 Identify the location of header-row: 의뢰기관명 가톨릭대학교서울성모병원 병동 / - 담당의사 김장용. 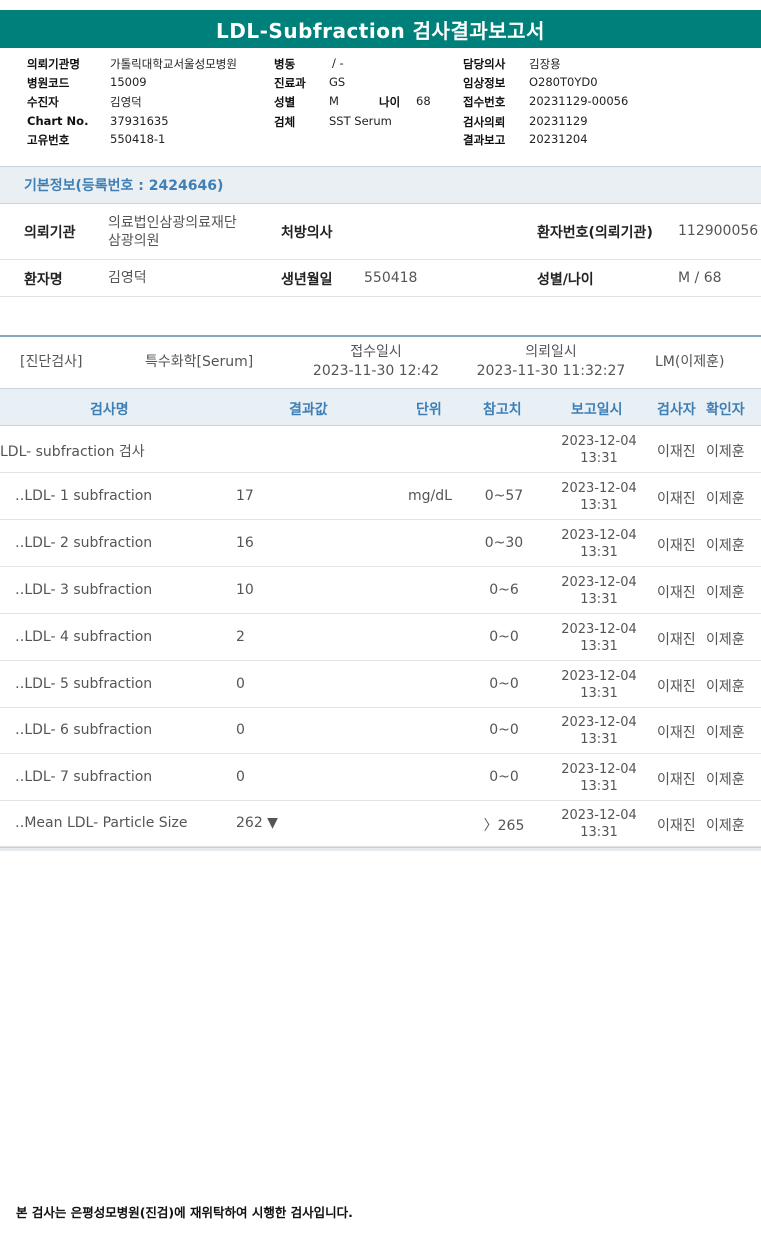
(380, 65).